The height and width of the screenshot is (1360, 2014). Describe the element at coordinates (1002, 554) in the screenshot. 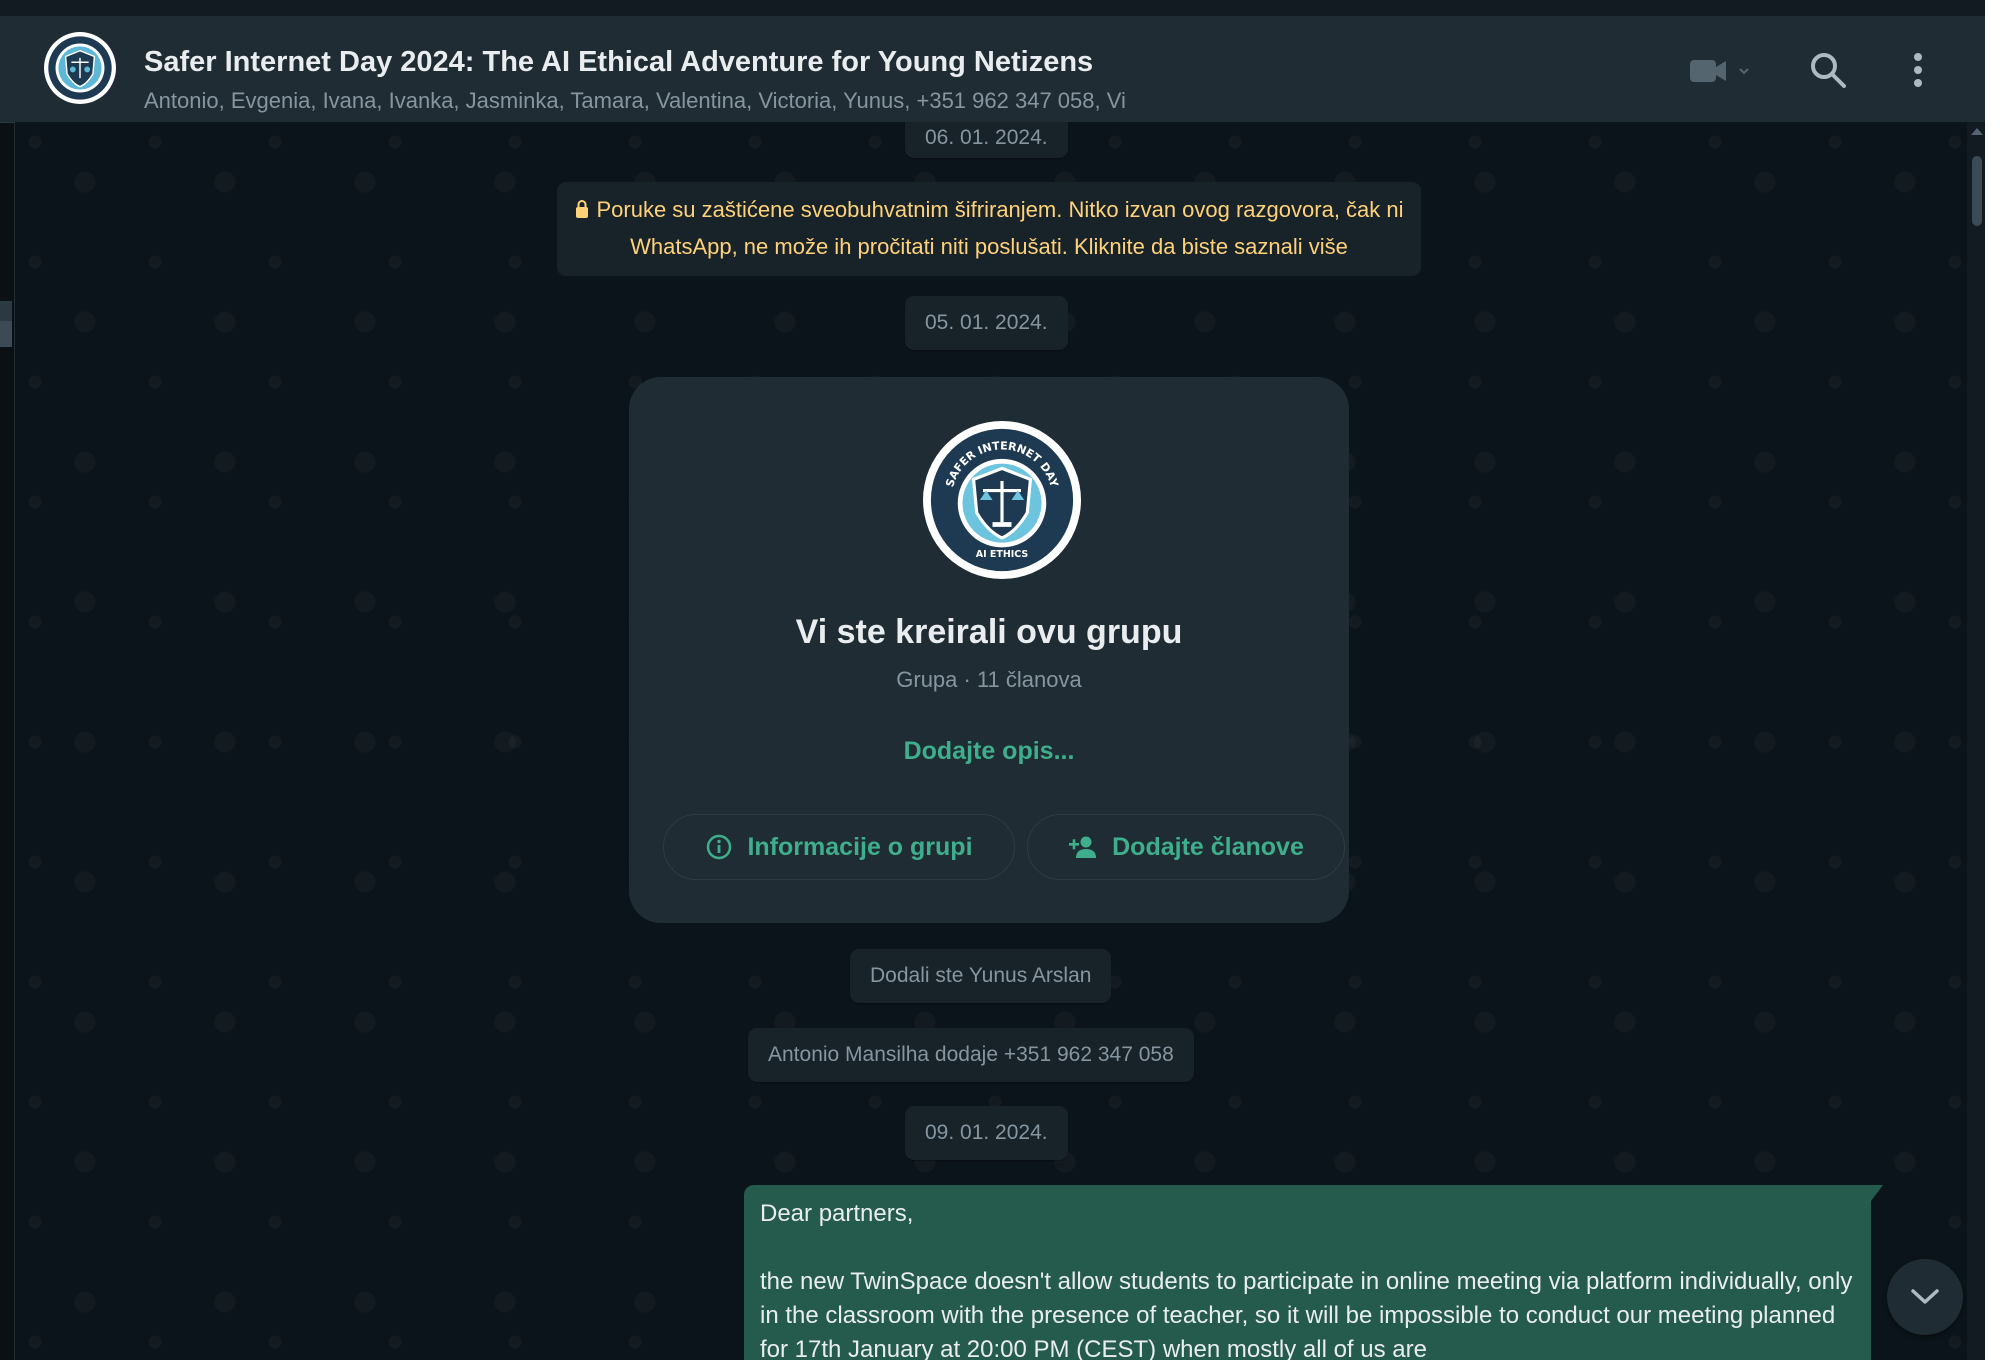

I see `badge-bottom-text: AI ETHICS` at that location.